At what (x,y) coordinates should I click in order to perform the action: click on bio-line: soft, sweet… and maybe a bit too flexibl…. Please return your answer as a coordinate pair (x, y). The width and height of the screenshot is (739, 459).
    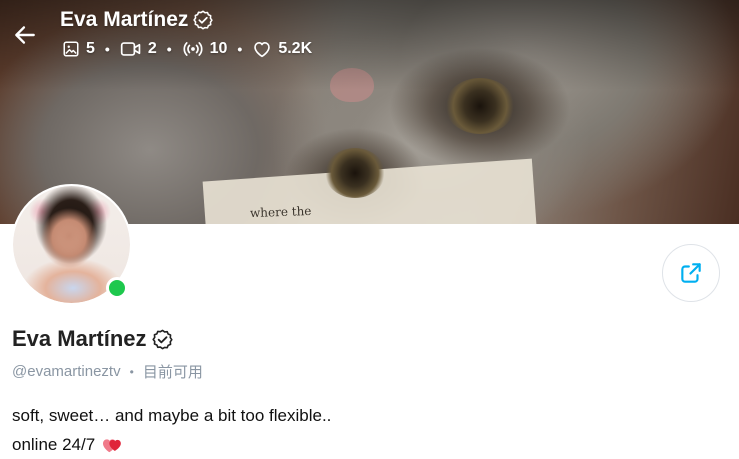
    Looking at the image, I should click on (172, 415).